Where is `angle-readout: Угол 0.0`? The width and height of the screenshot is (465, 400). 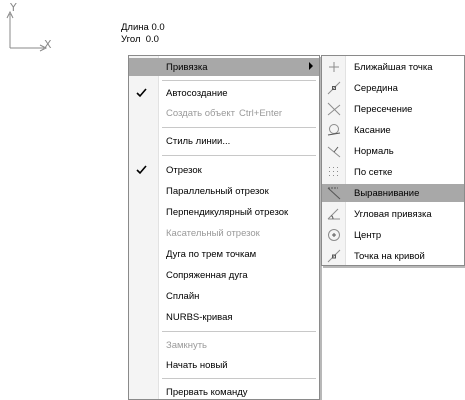 angle-readout: Угол 0.0 is located at coordinates (140, 39).